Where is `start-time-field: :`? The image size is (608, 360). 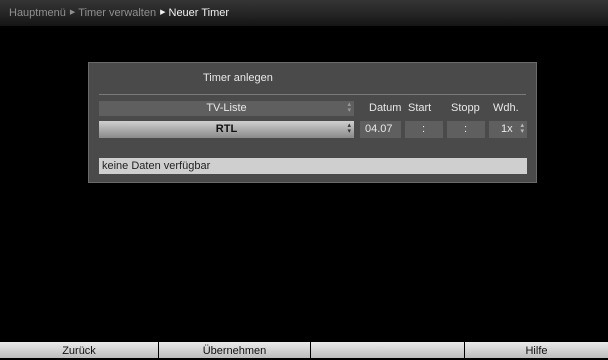
start-time-field: : is located at coordinates (424, 129).